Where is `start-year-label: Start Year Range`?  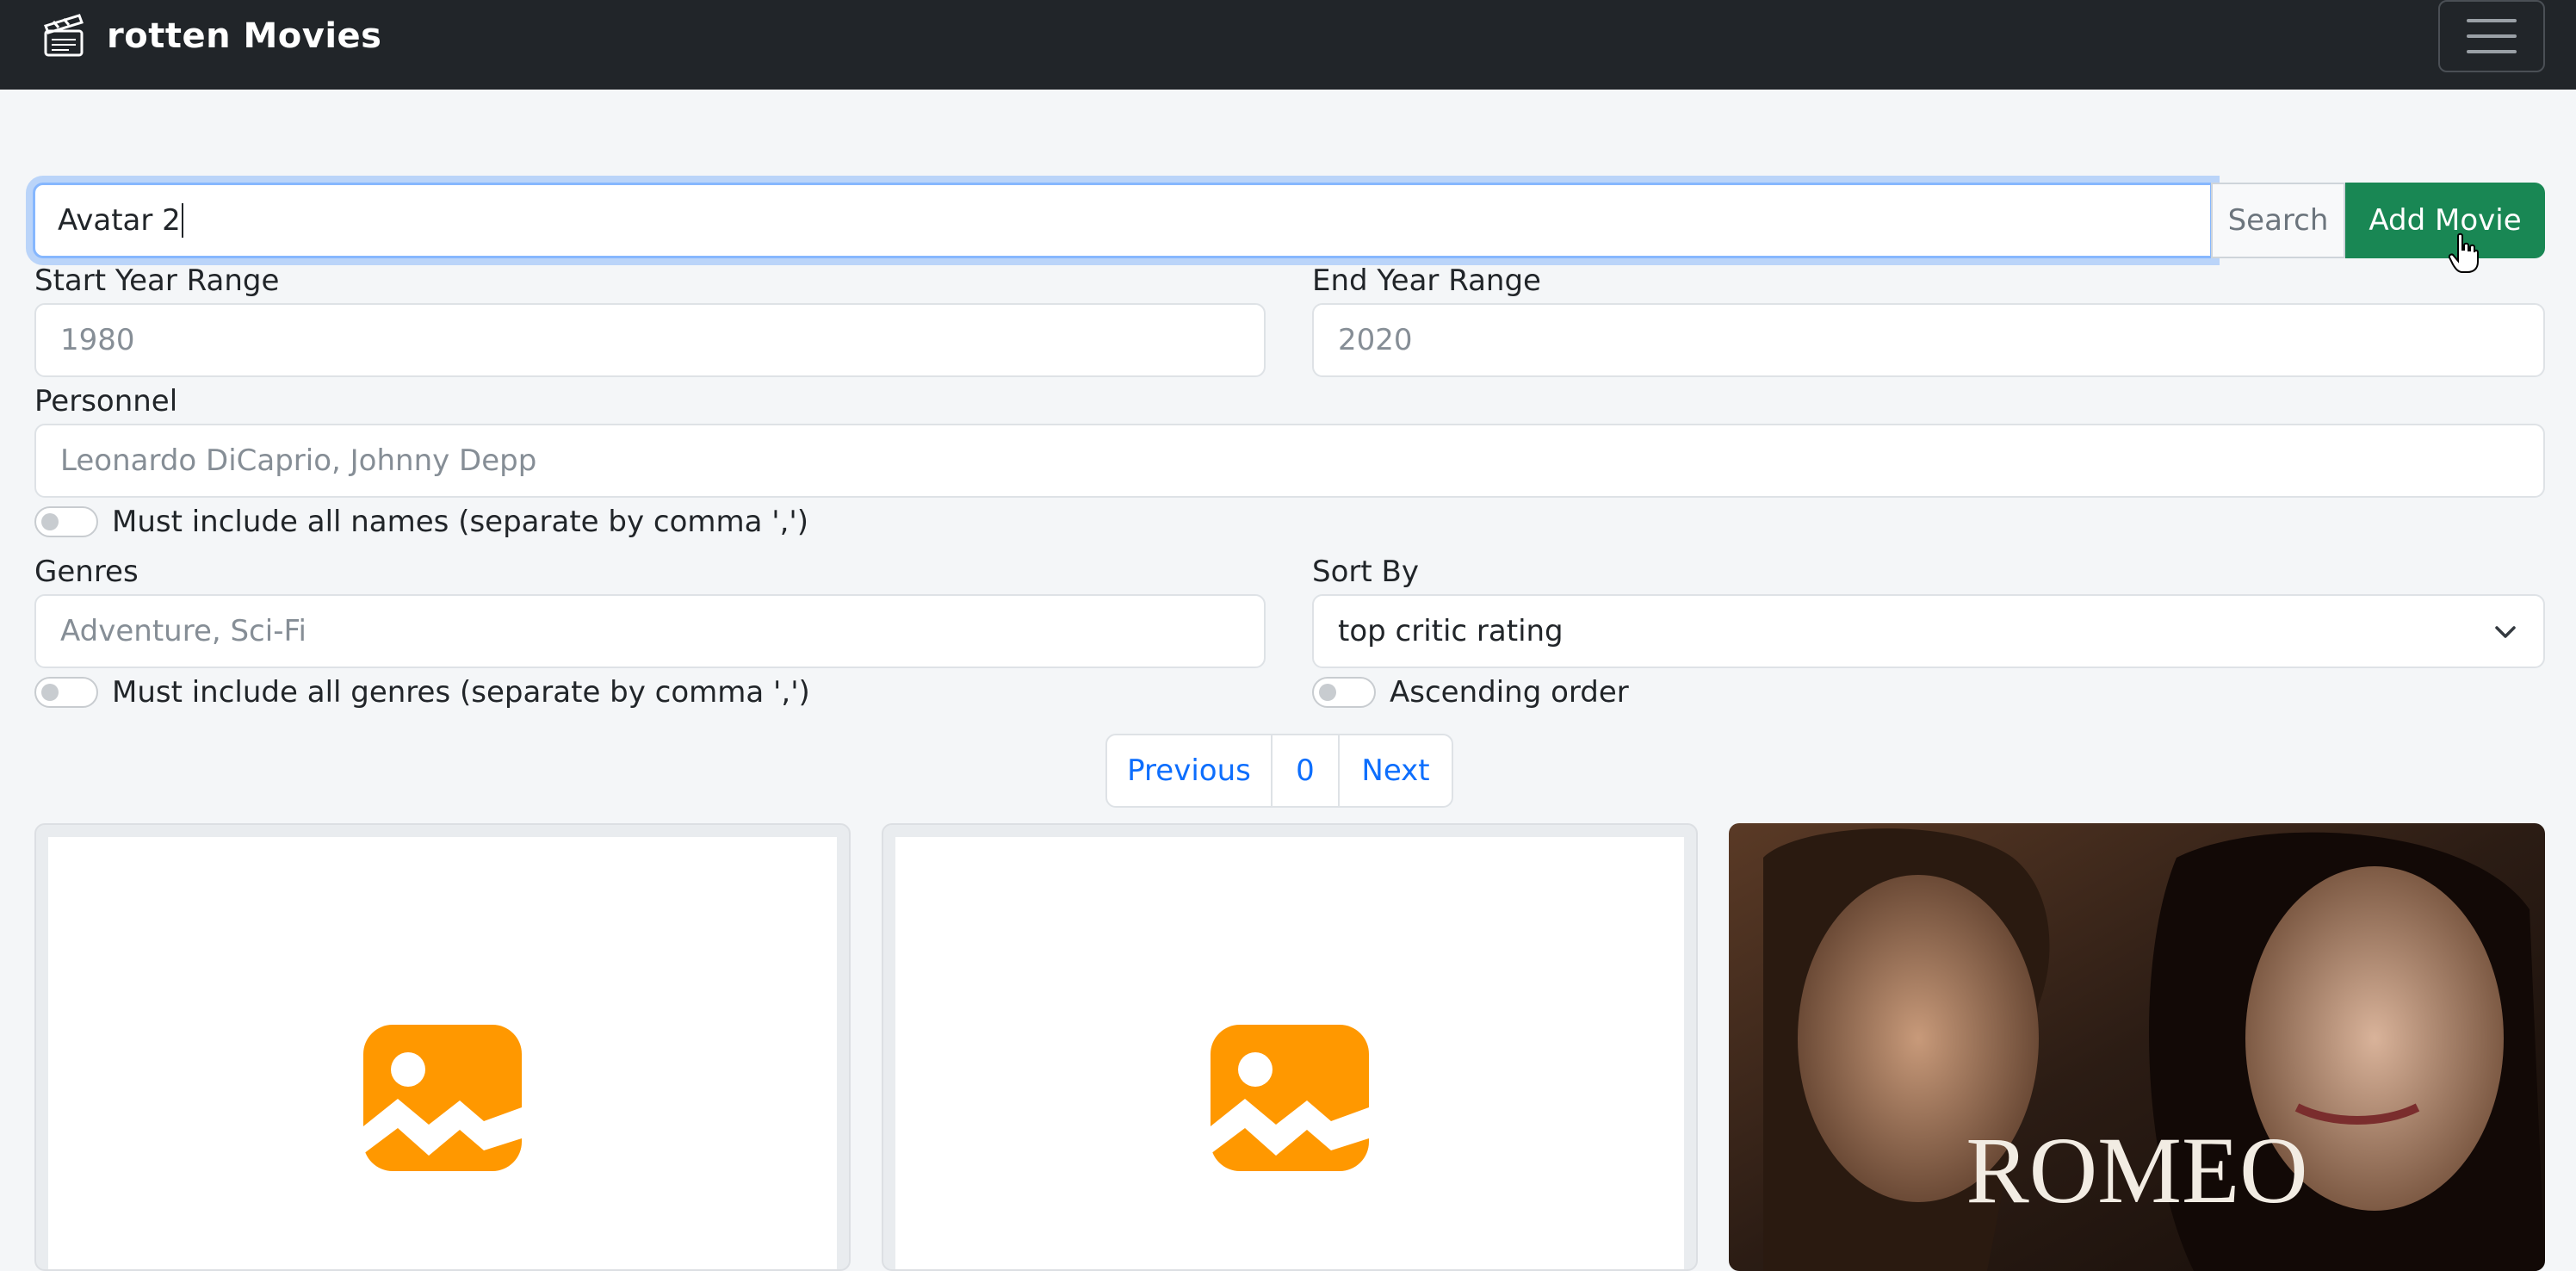 start-year-label: Start Year Range is located at coordinates (157, 281).